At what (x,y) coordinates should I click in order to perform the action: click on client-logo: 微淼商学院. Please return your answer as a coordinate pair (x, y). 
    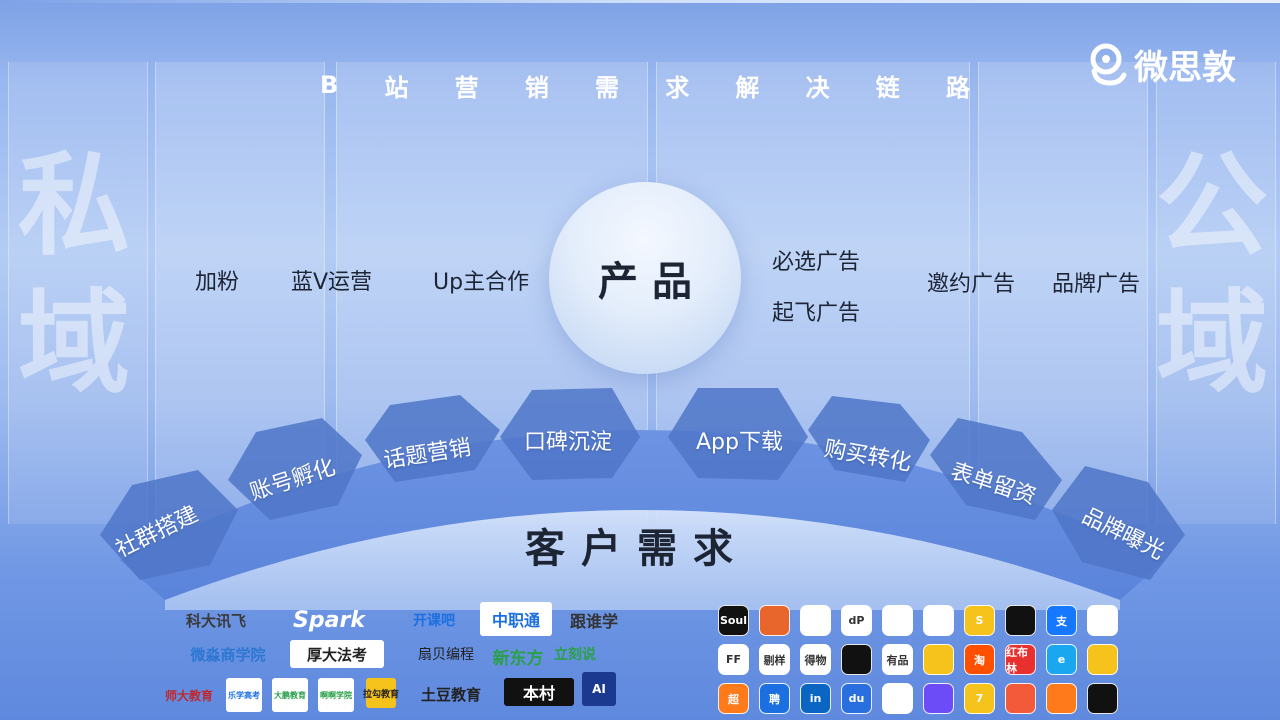
    Looking at the image, I should click on (228, 654).